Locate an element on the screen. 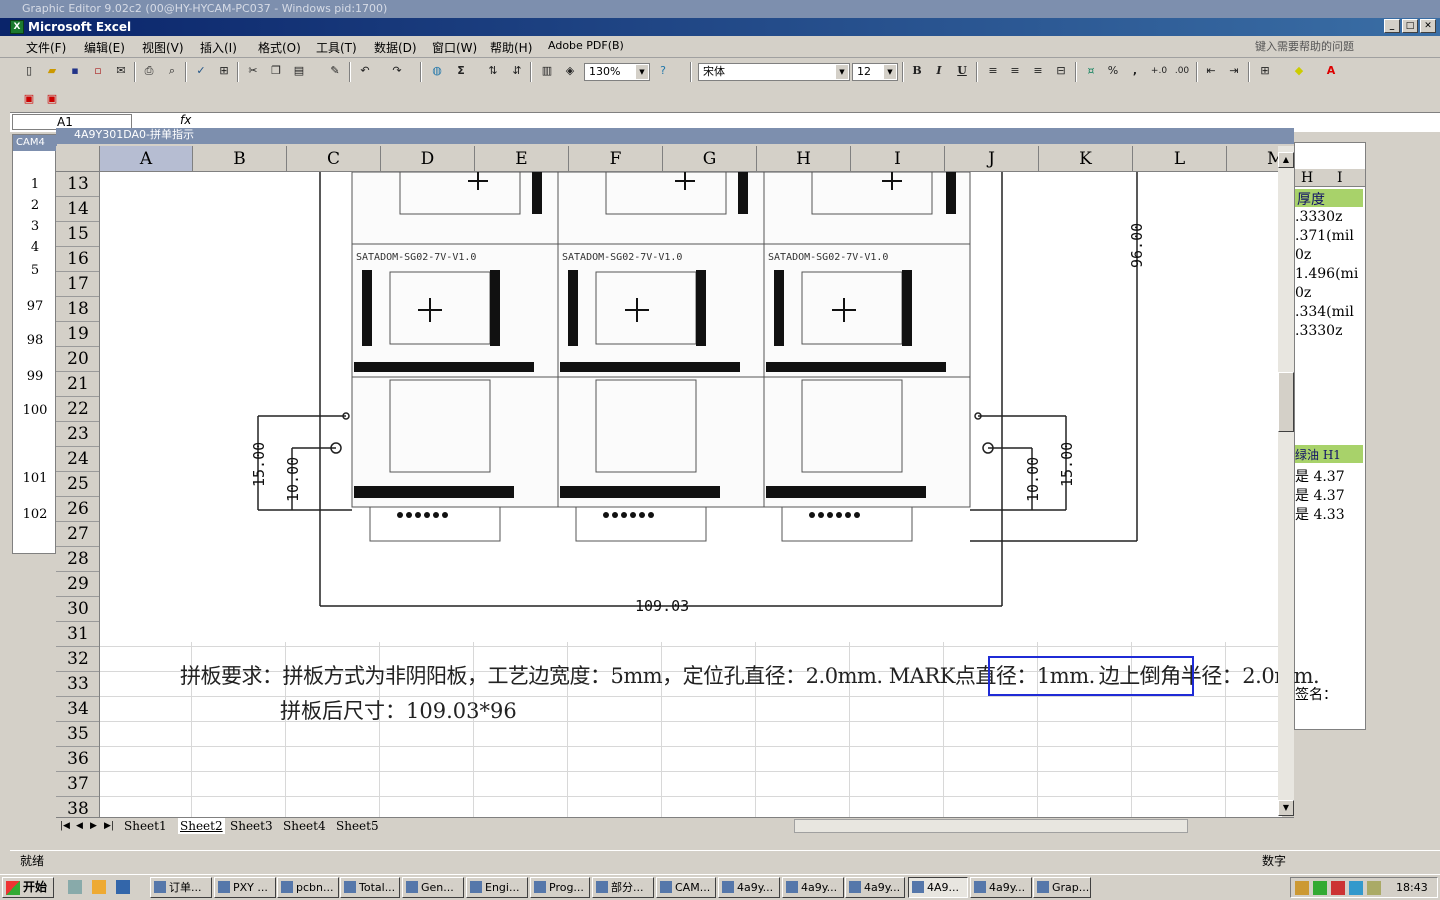 The height and width of the screenshot is (900, 1440). row-header: 26 is located at coordinates (77, 509).